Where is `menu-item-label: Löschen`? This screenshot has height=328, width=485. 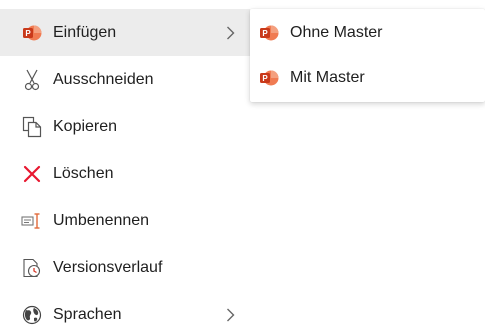 menu-item-label: Löschen is located at coordinates (83, 173).